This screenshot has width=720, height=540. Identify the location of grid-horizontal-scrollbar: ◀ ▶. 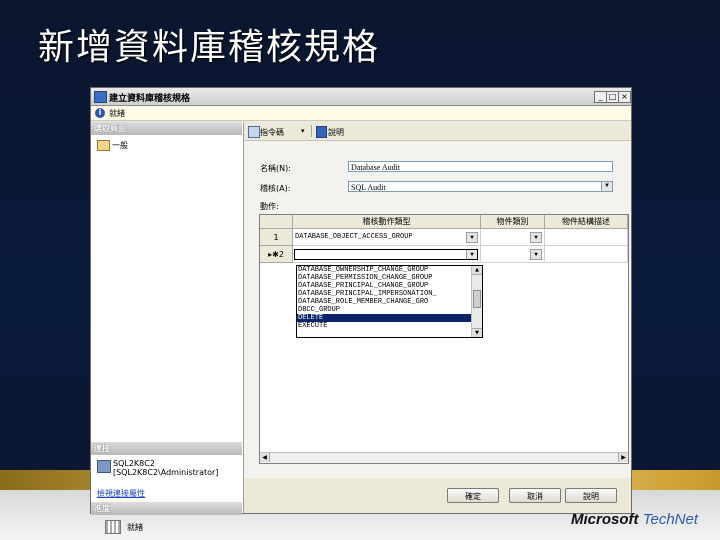
(444, 457).